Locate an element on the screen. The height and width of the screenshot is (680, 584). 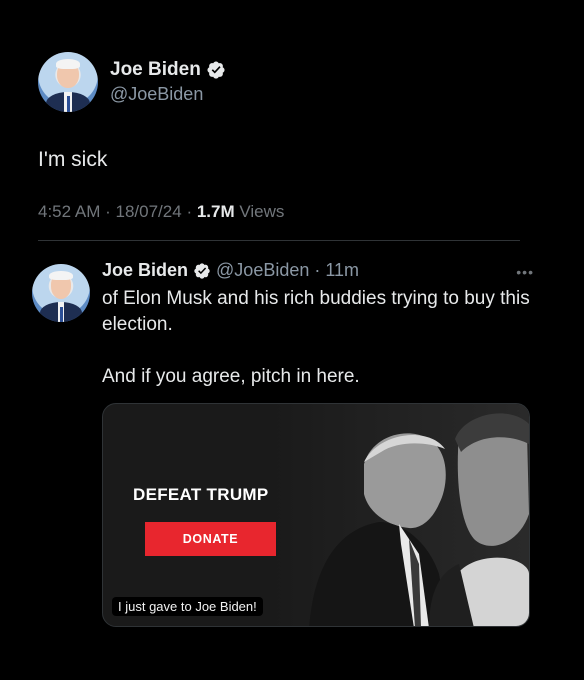
quoted-tweet-header: Joe Biden @JoeBiden · 11m is located at coordinates (317, 270).